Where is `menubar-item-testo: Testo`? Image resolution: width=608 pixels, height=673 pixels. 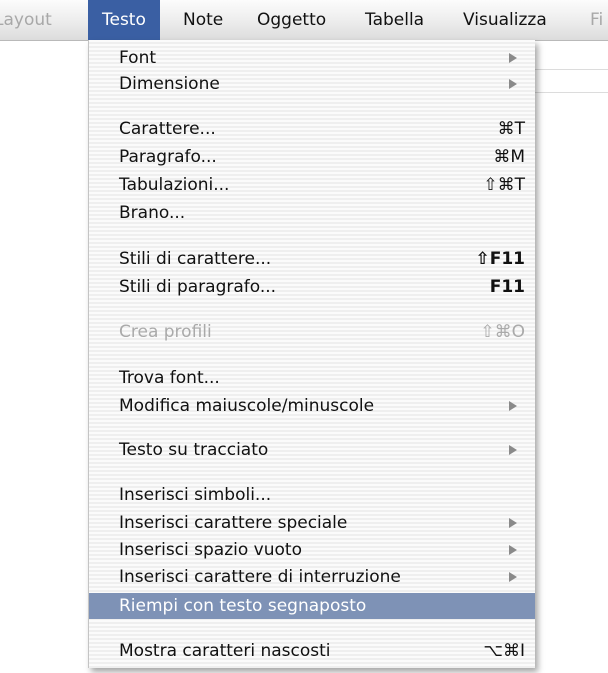 menubar-item-testo: Testo is located at coordinates (124, 20).